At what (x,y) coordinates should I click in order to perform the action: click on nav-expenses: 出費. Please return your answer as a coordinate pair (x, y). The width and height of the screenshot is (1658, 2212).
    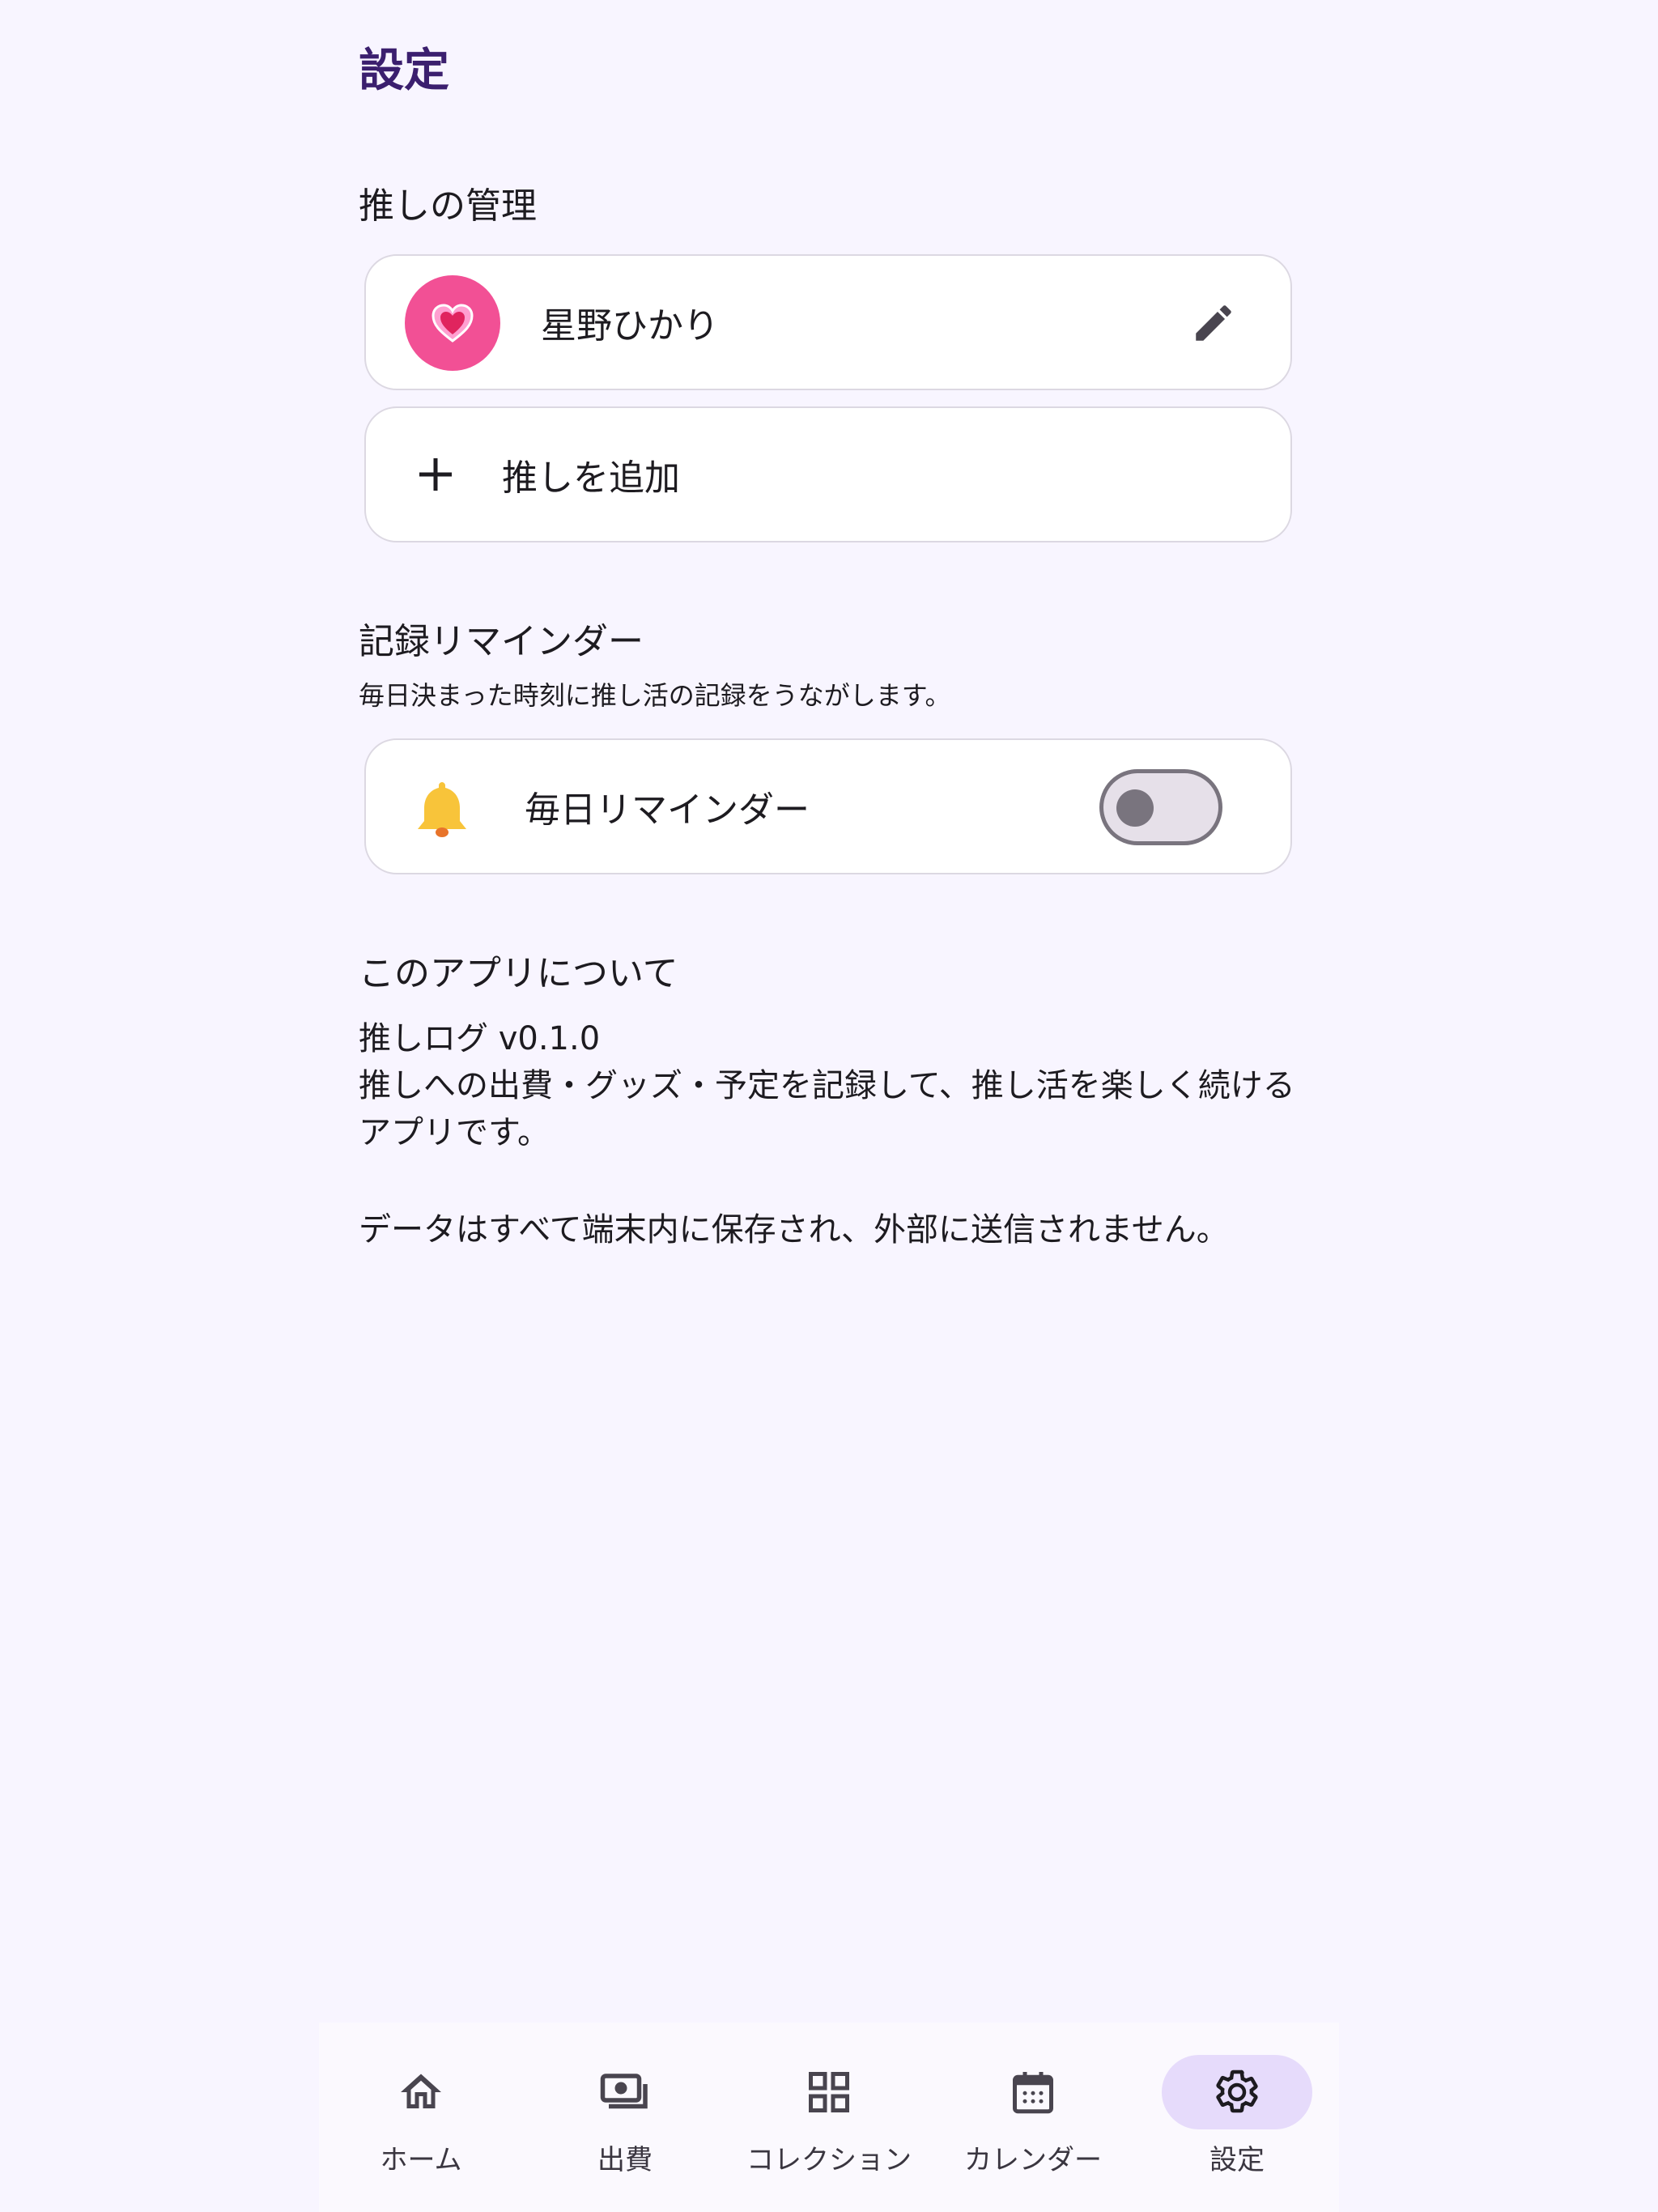
    Looking at the image, I should click on (625, 2117).